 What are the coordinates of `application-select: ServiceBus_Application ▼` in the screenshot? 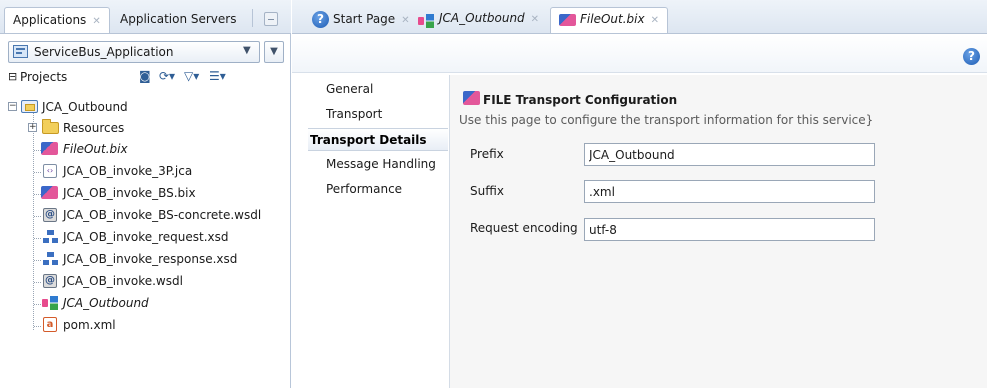 It's located at (134, 52).